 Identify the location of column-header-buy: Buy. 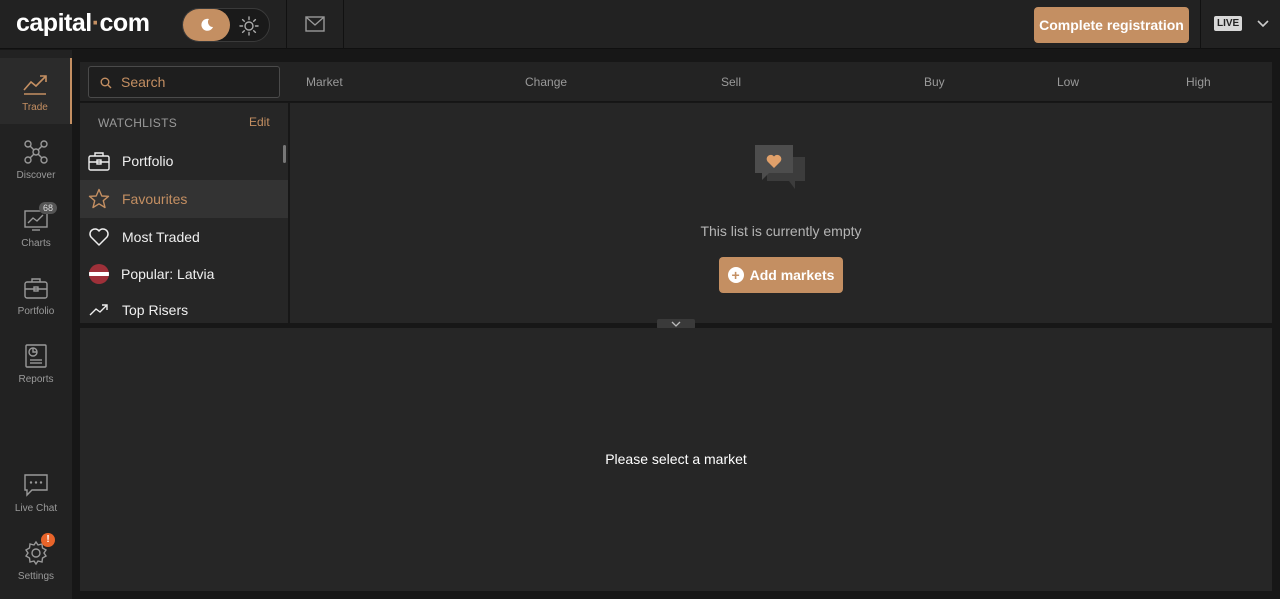
(934, 82).